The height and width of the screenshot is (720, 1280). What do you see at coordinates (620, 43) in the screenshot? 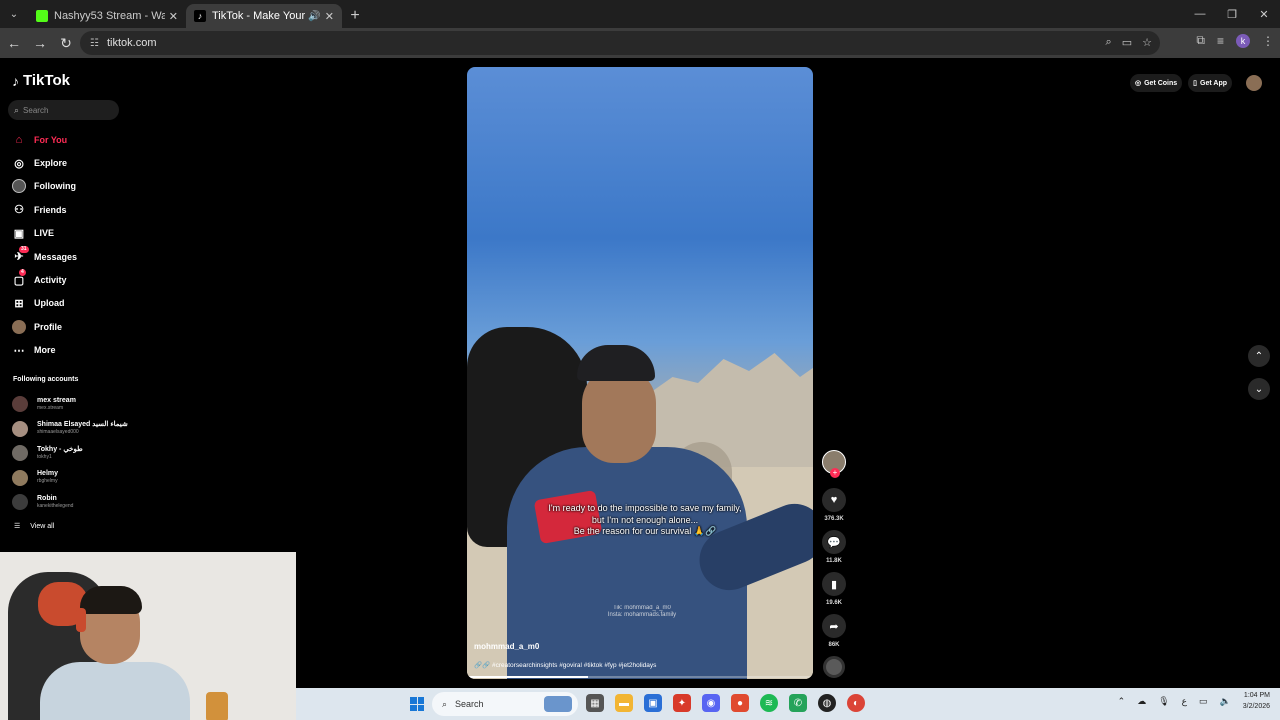
I see `address-bar: ☷ tiktok.com ⌕ ▭ ☆` at bounding box center [620, 43].